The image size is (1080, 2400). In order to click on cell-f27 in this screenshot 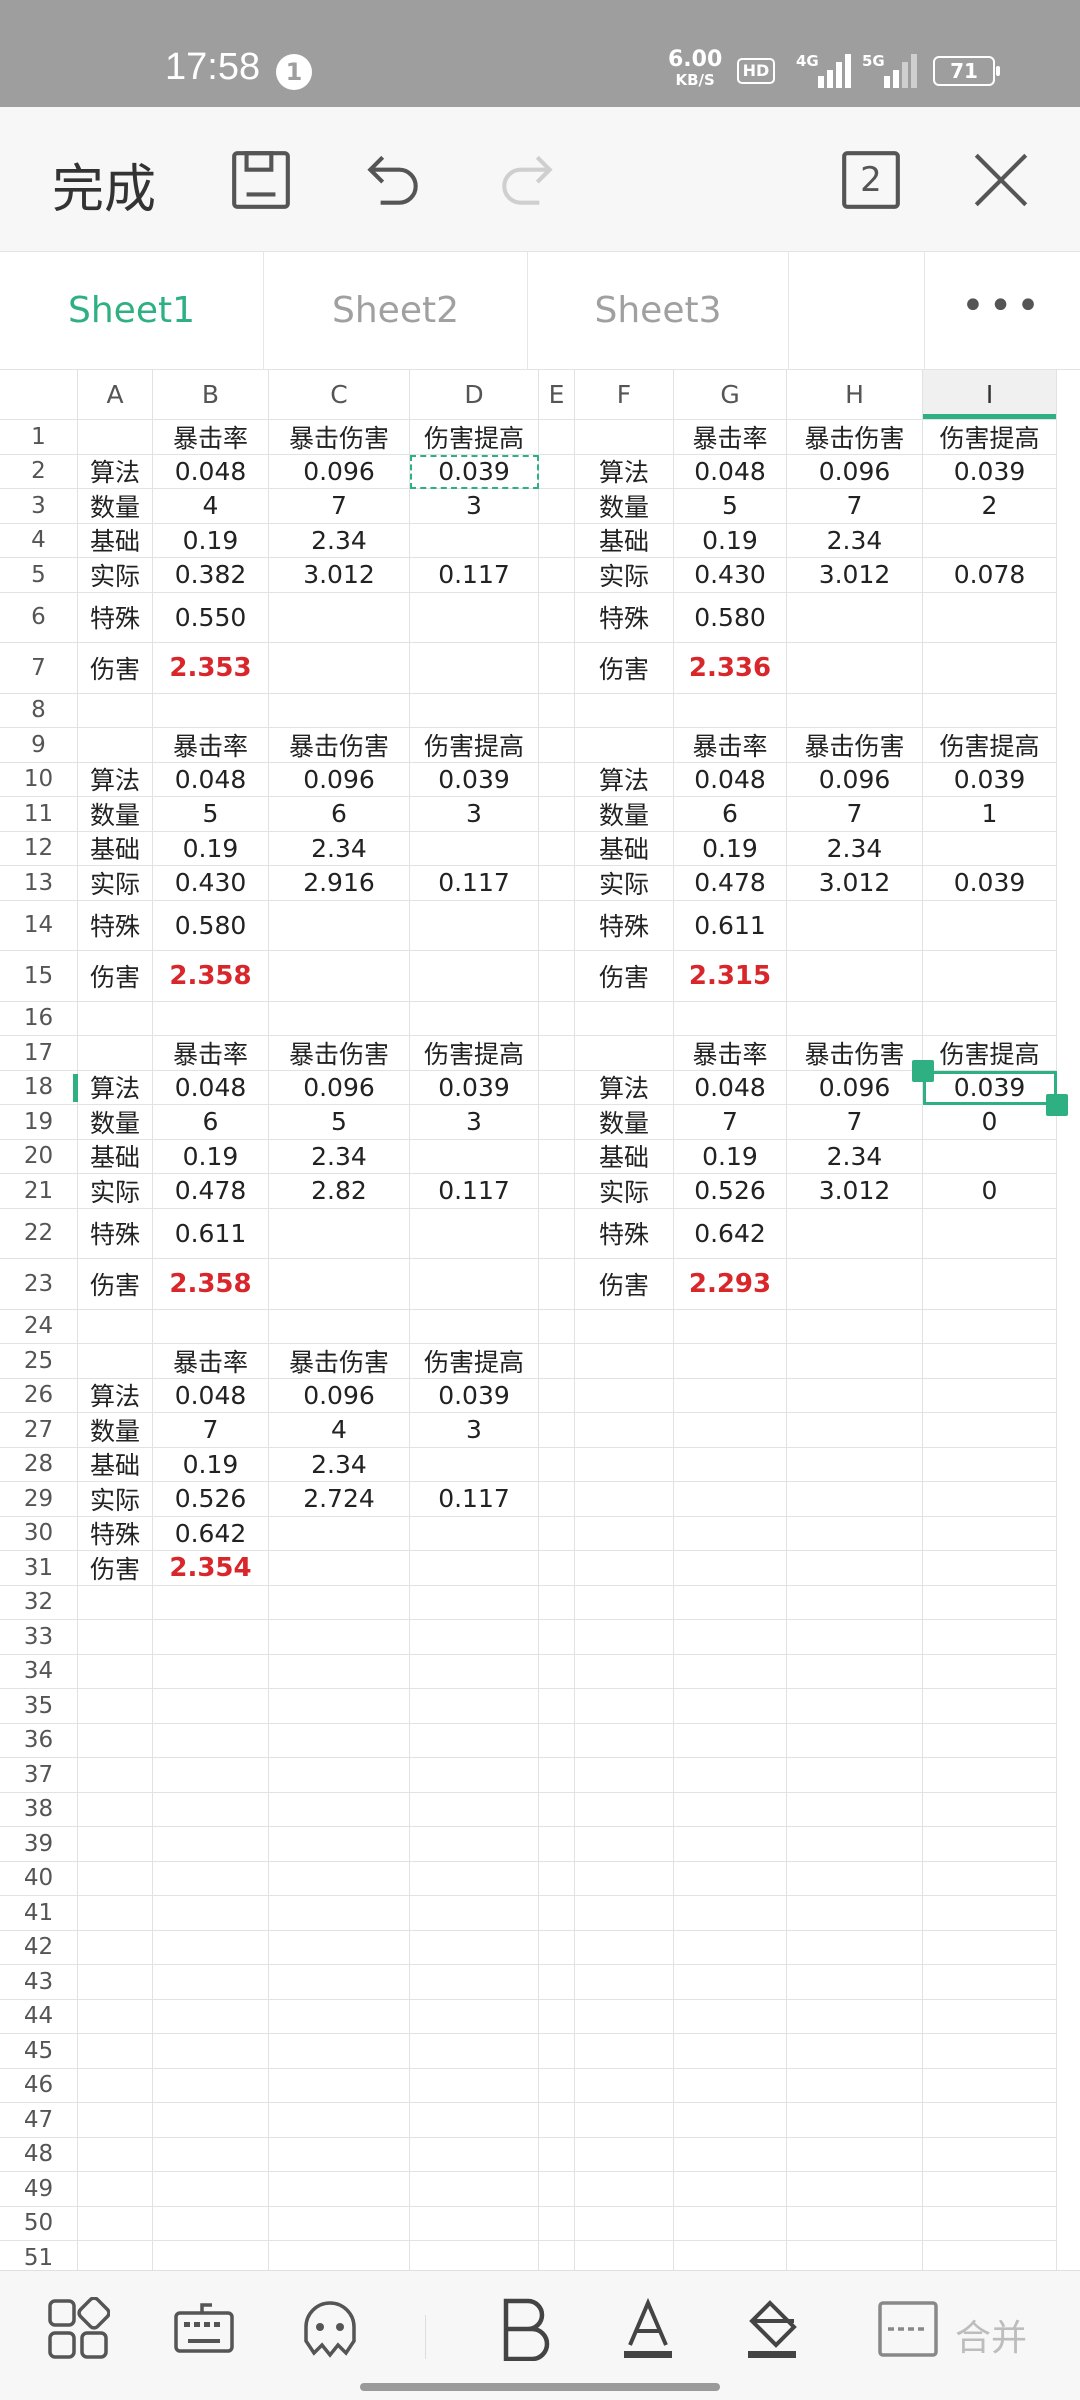, I will do `click(624, 1430)`.